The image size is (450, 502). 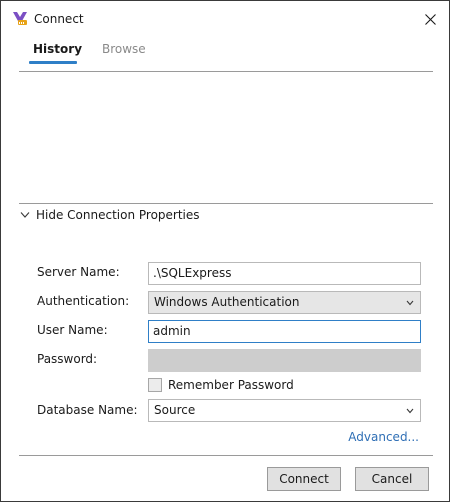 I want to click on app-logo-icon, so click(x=20, y=18).